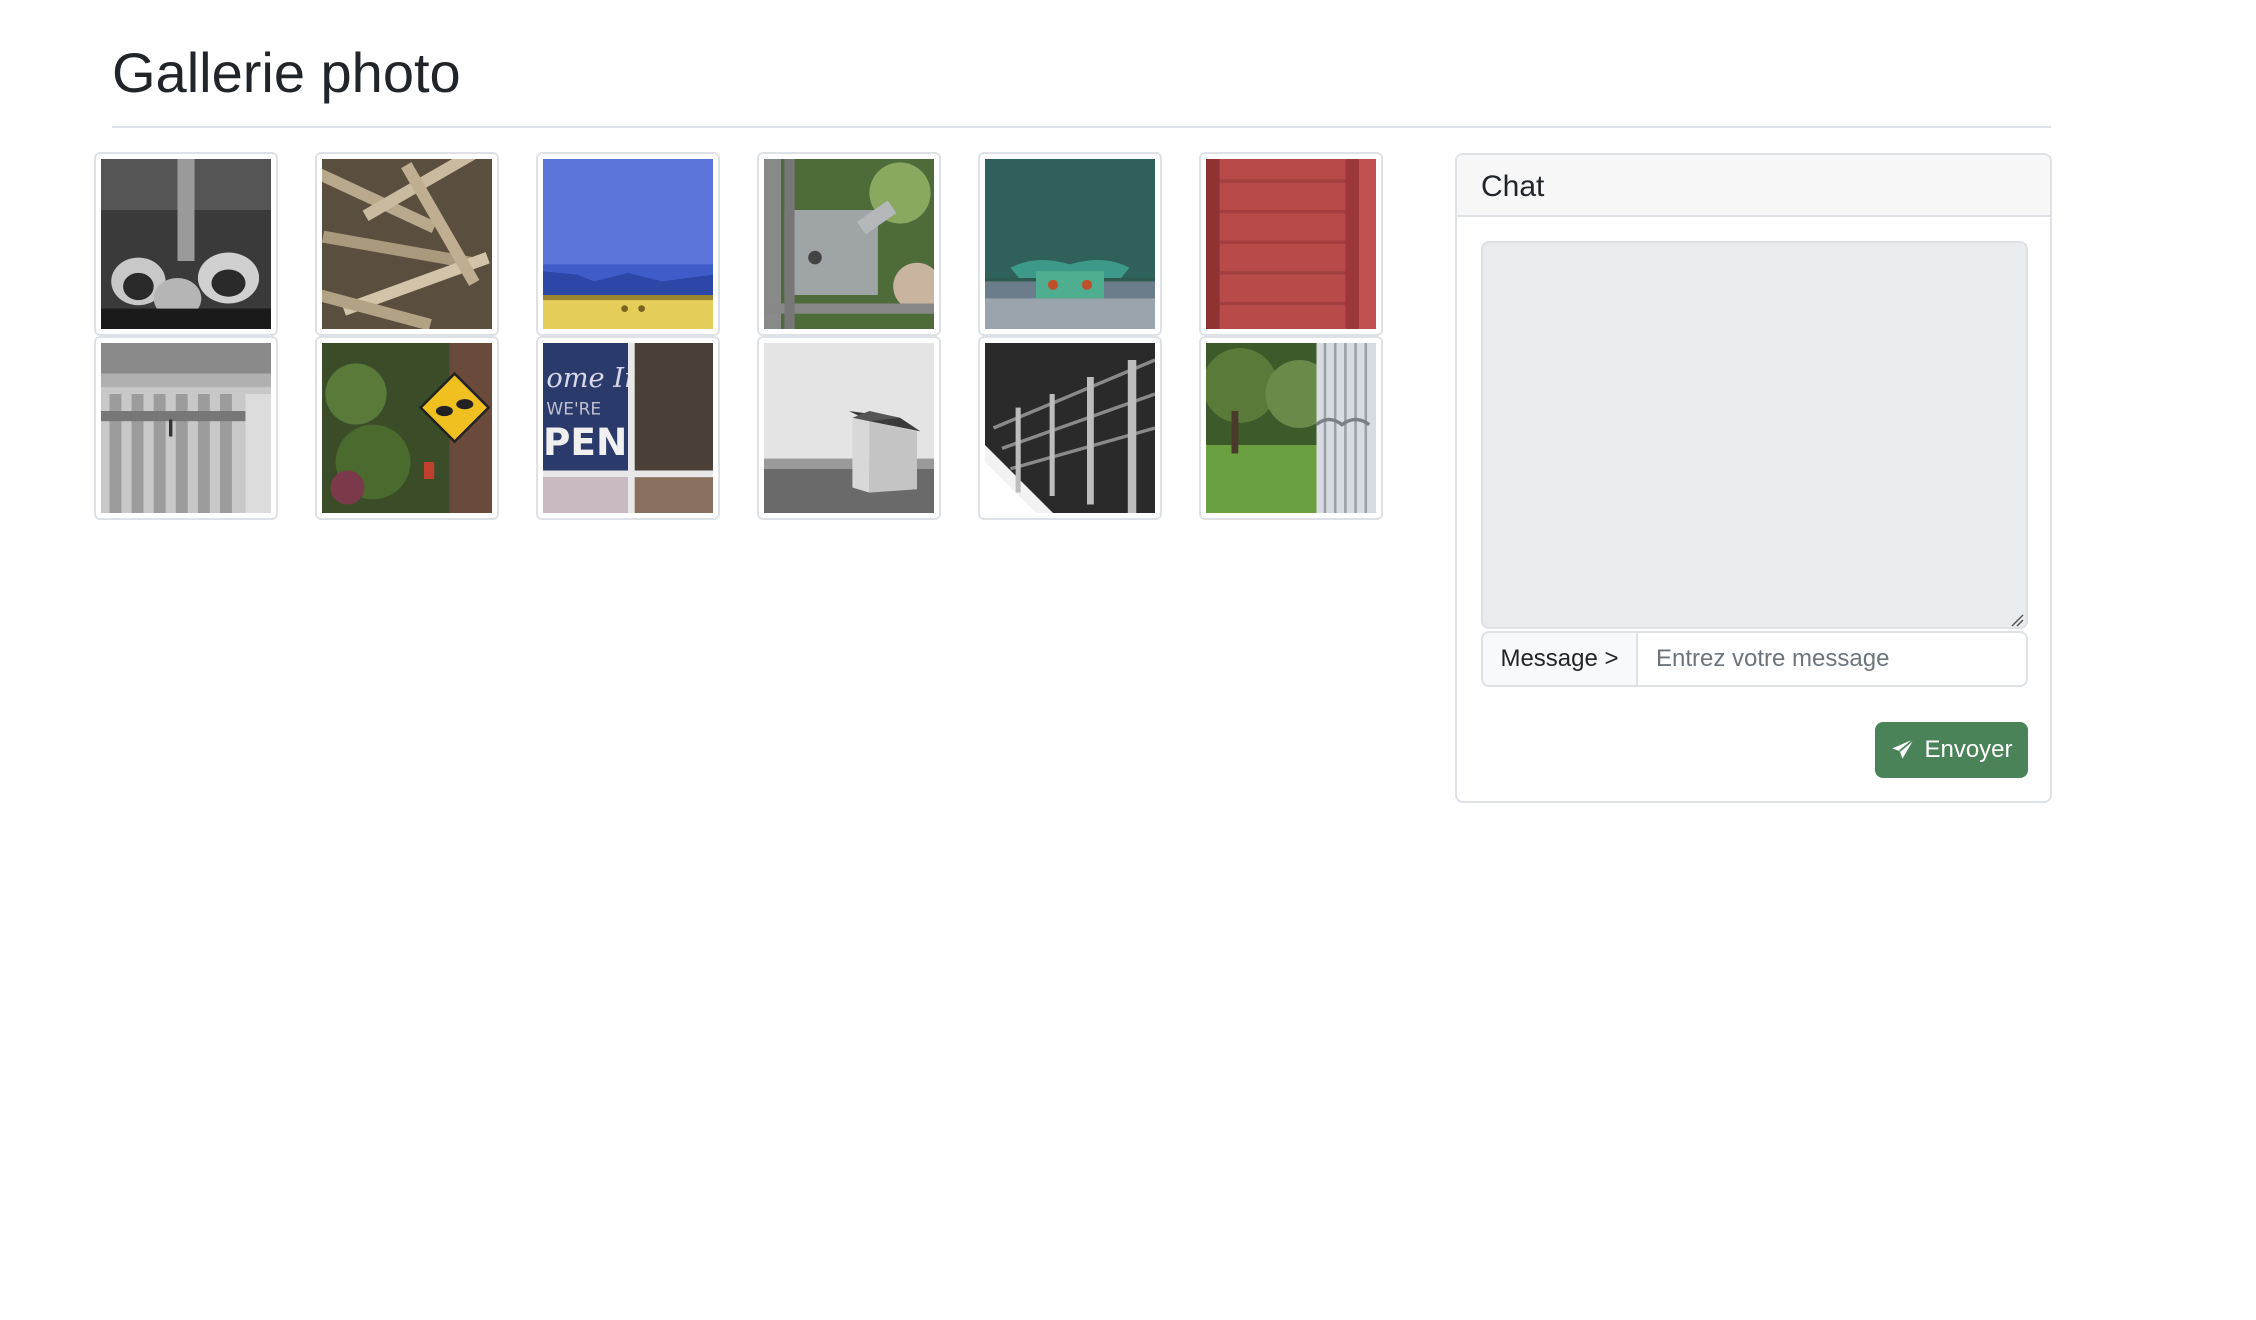  I want to click on photo-wooden-bench, so click(186, 428).